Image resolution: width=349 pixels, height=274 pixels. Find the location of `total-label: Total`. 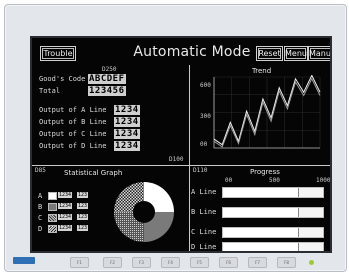

total-label: Total is located at coordinates (50, 91).